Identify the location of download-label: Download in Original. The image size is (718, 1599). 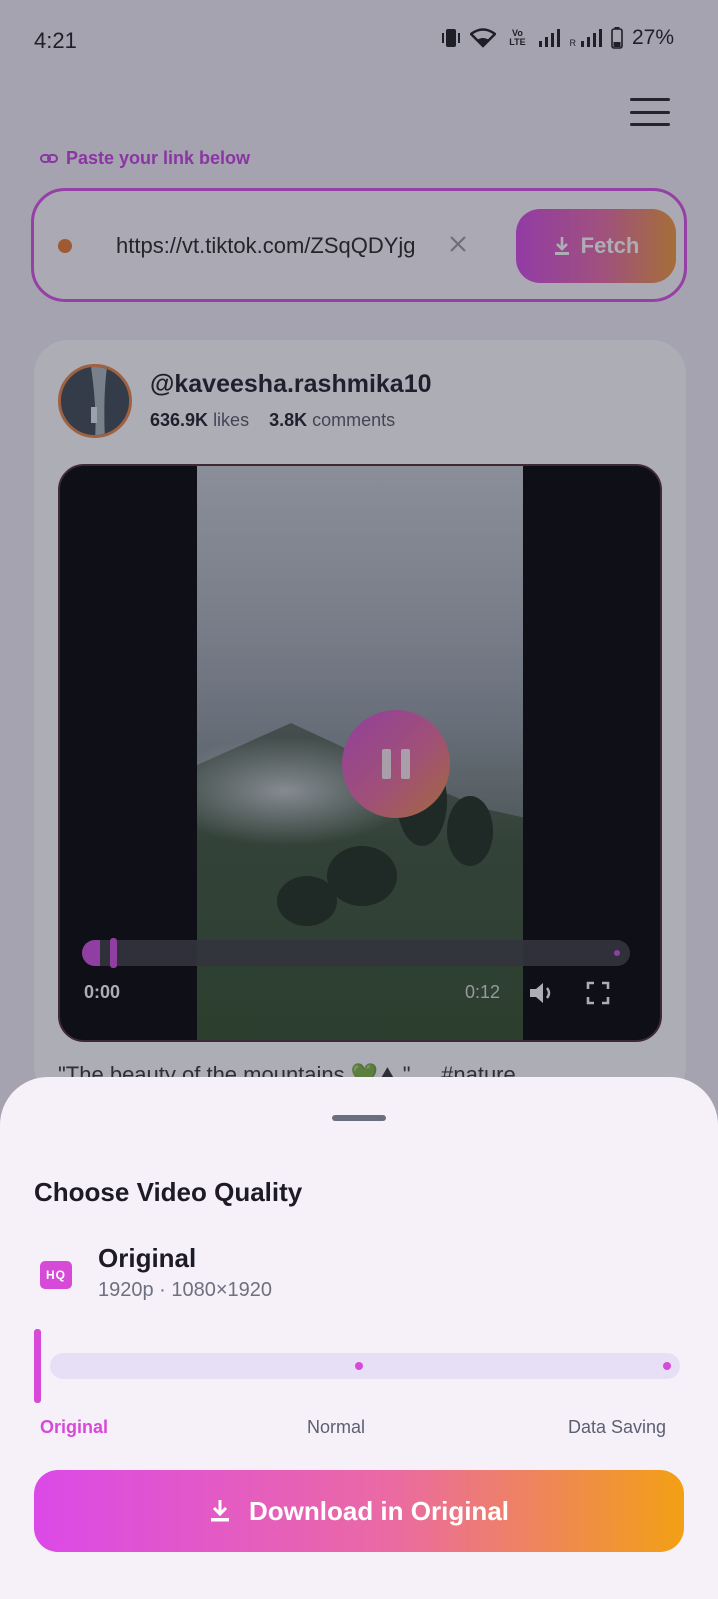
(379, 1510).